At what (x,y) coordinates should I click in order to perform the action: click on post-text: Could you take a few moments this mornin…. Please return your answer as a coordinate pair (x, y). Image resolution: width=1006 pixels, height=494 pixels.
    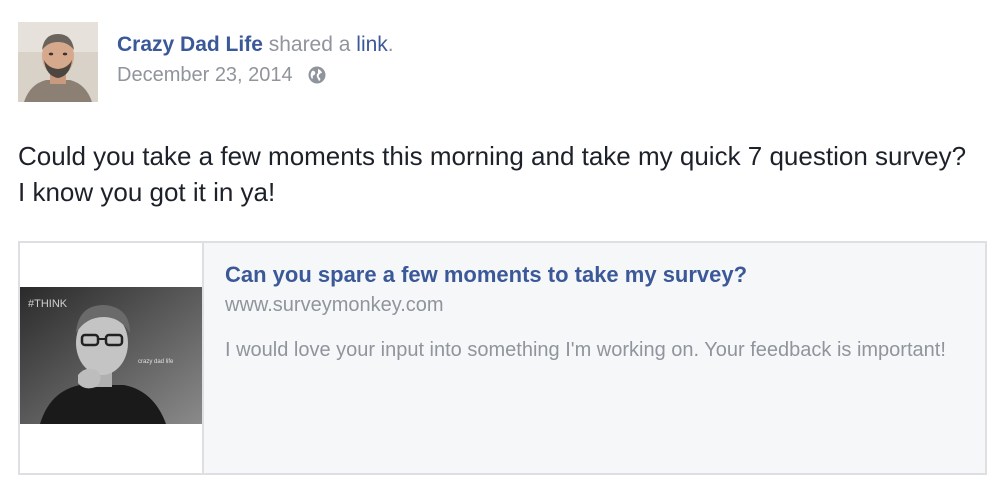
    Looking at the image, I should click on (492, 174).